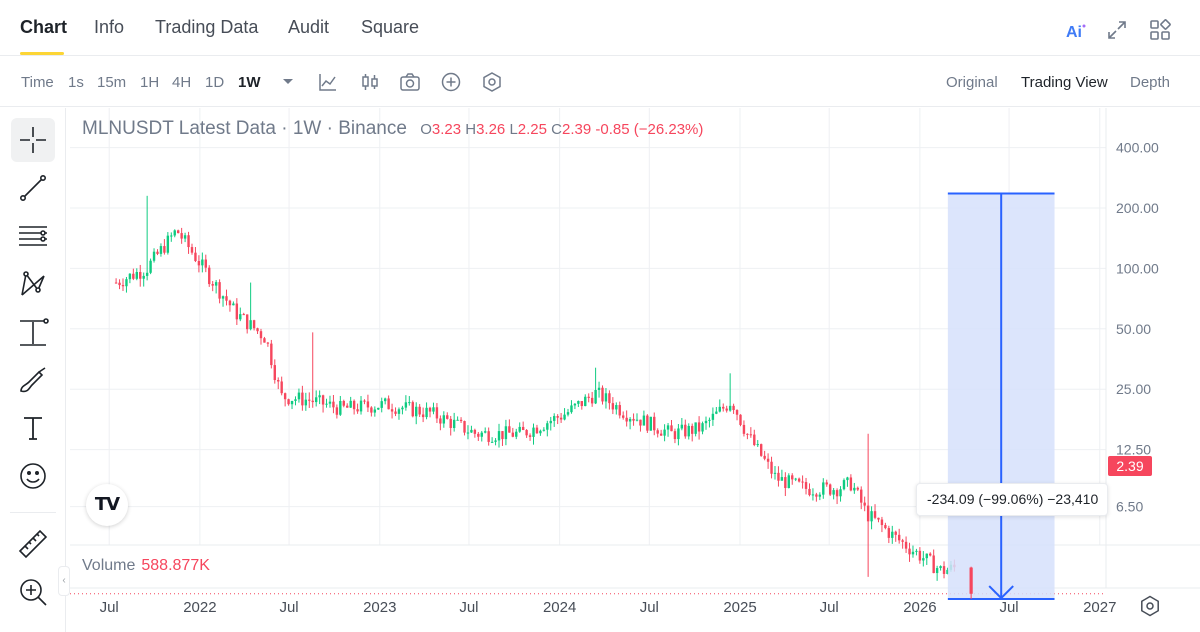  What do you see at coordinates (532, 129) in the screenshot?
I see `low-value: 2.25` at bounding box center [532, 129].